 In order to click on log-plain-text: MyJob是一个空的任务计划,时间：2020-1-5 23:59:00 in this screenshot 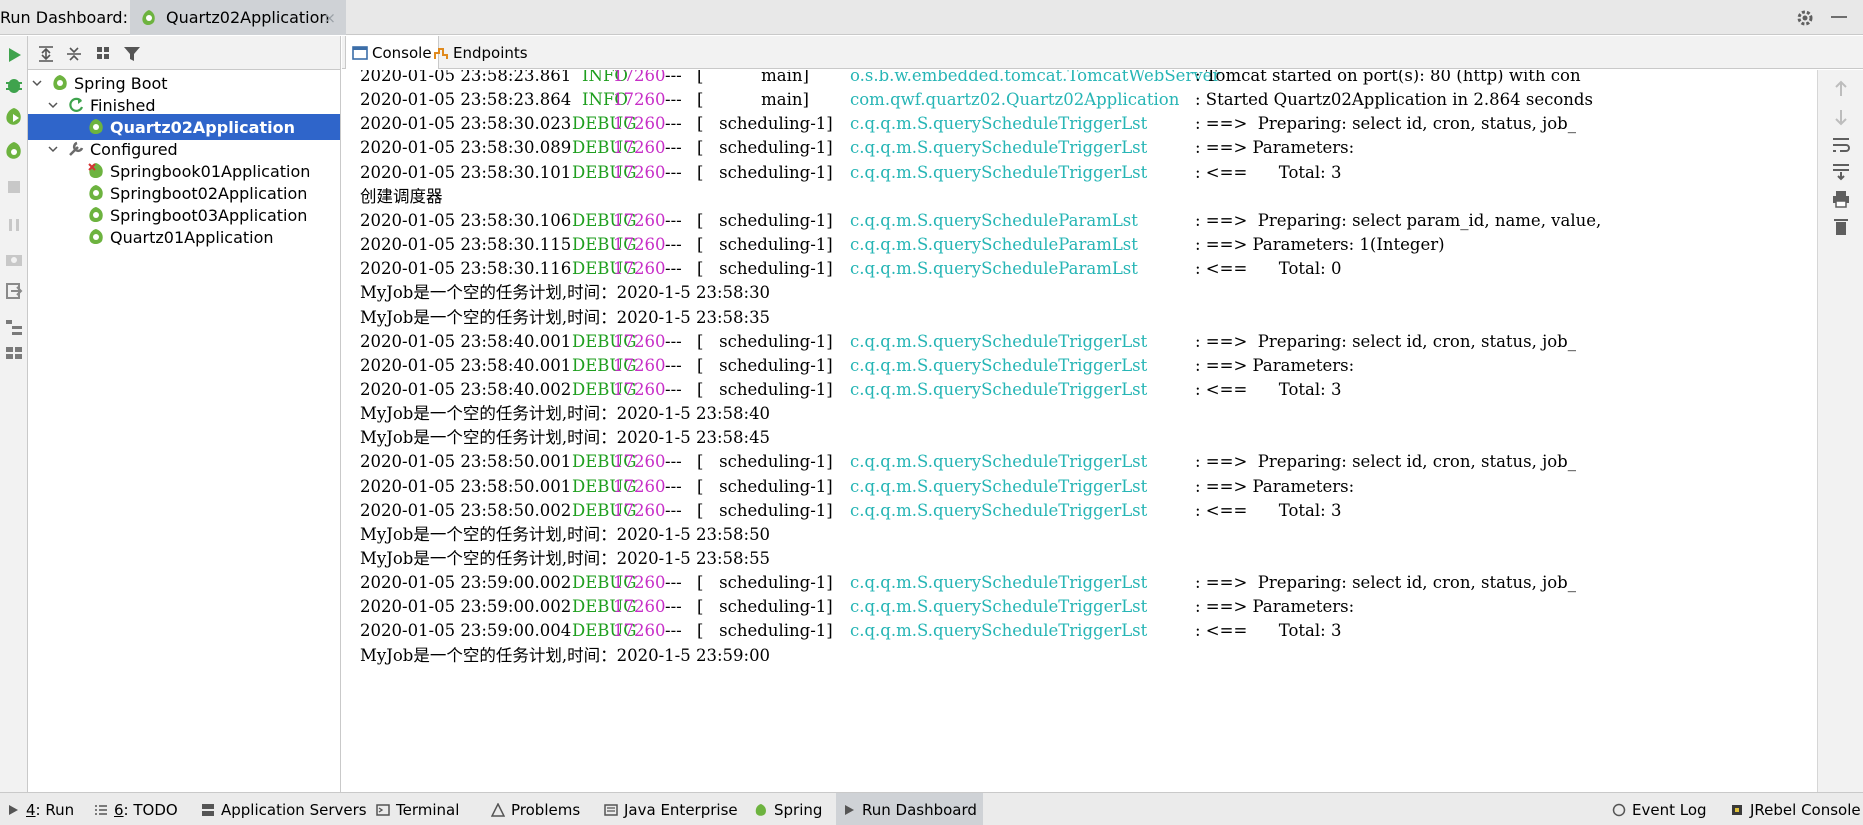, I will do `click(565, 655)`.